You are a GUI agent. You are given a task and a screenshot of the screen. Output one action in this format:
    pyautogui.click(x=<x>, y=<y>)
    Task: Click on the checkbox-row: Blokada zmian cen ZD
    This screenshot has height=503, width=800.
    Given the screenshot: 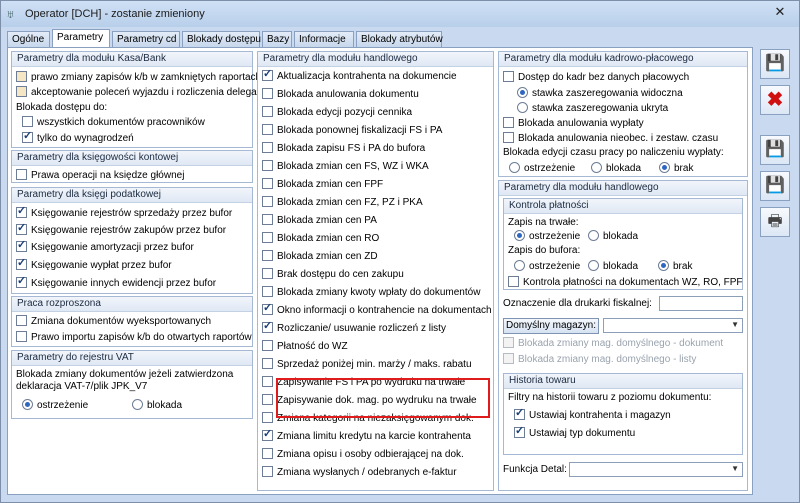 What is the action you would take?
    pyautogui.click(x=320, y=257)
    